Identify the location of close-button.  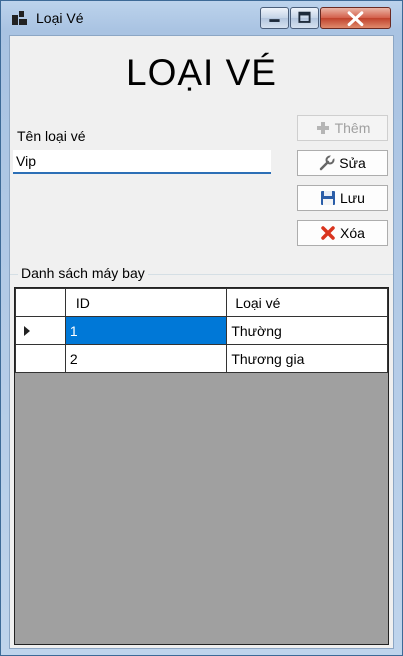
(355, 18).